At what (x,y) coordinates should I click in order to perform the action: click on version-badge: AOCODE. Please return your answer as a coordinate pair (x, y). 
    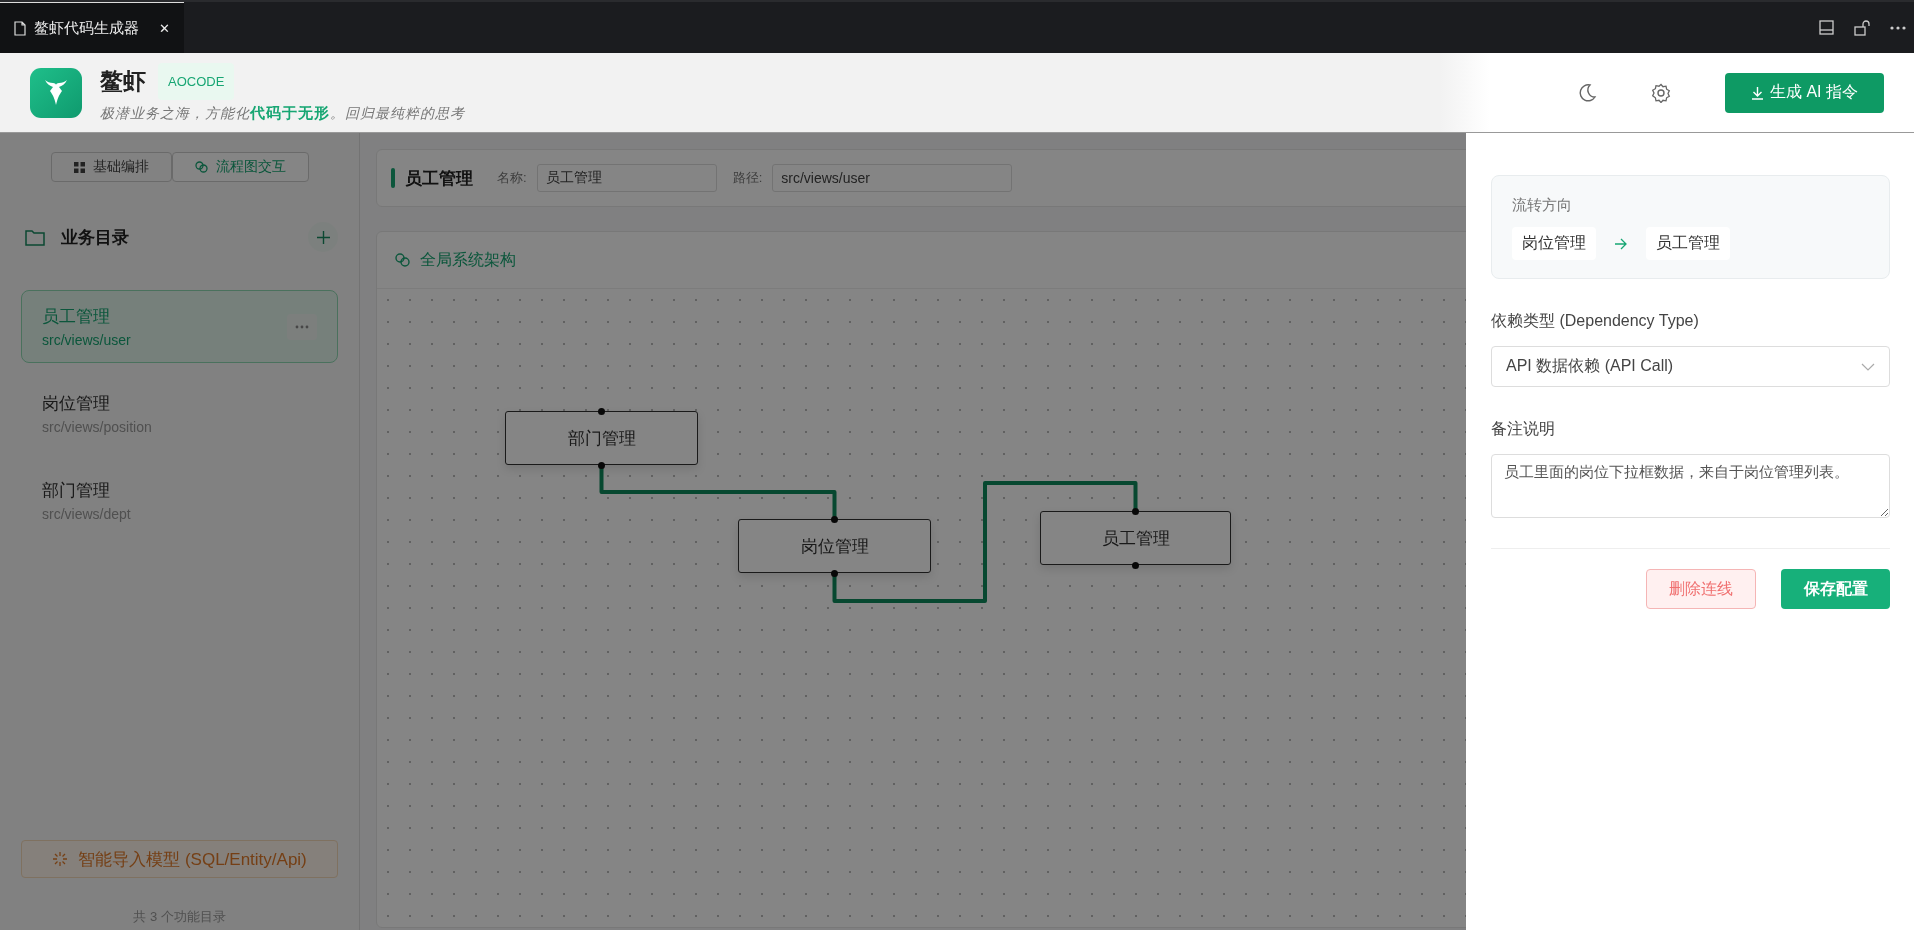
    Looking at the image, I should click on (196, 81).